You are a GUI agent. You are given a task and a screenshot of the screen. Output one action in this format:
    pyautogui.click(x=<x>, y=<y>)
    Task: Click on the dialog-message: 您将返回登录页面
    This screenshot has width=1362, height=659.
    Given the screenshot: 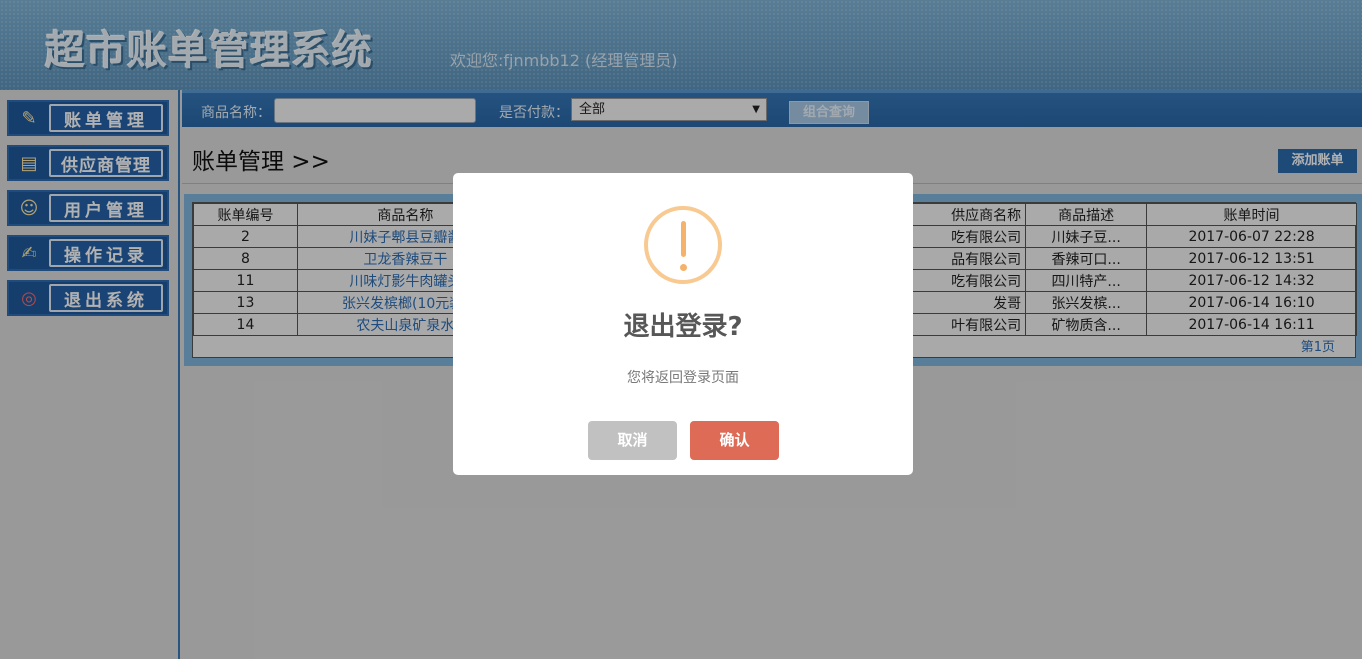 What is the action you would take?
    pyautogui.click(x=683, y=378)
    